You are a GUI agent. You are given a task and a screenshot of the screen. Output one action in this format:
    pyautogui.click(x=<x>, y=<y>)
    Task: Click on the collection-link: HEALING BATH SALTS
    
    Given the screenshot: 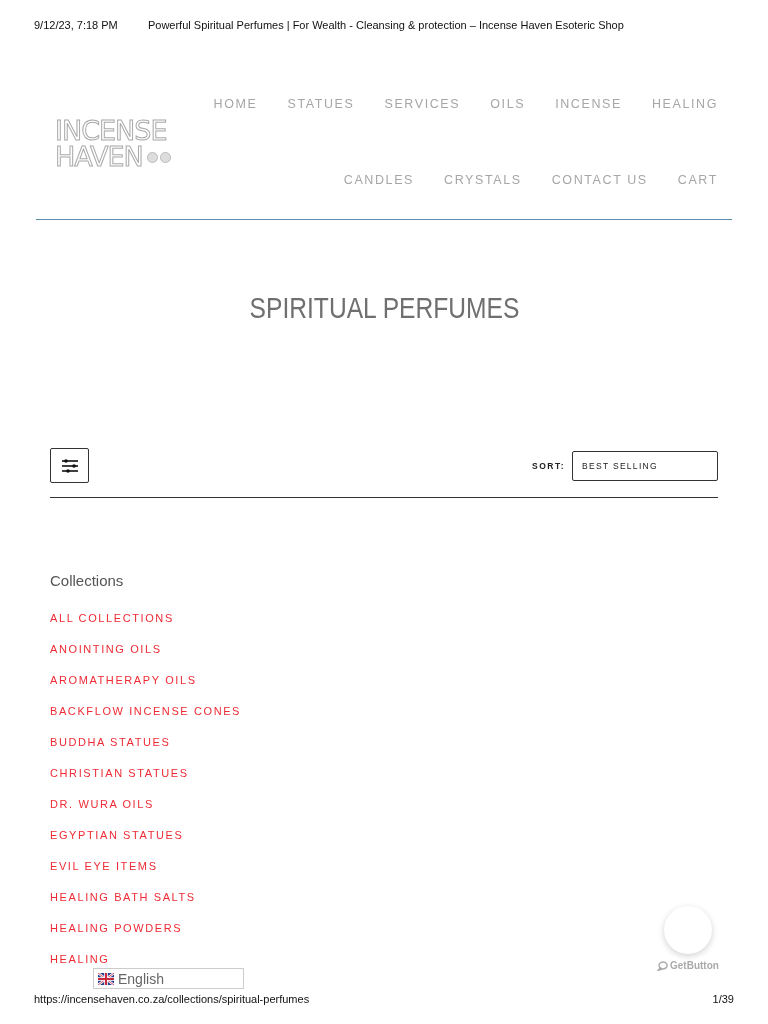 What is the action you would take?
    pyautogui.click(x=123, y=897)
    